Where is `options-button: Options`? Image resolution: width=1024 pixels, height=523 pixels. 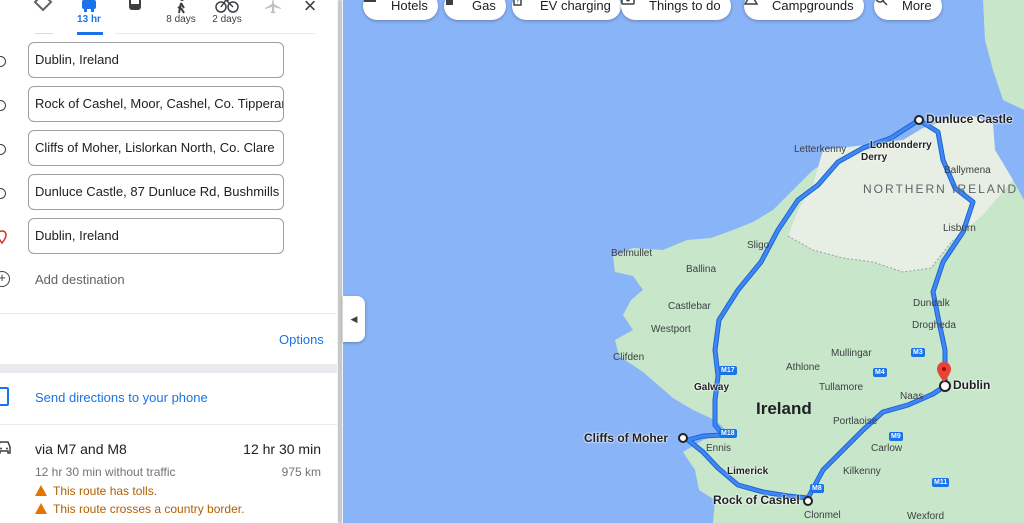
options-button: Options is located at coordinates (301, 339).